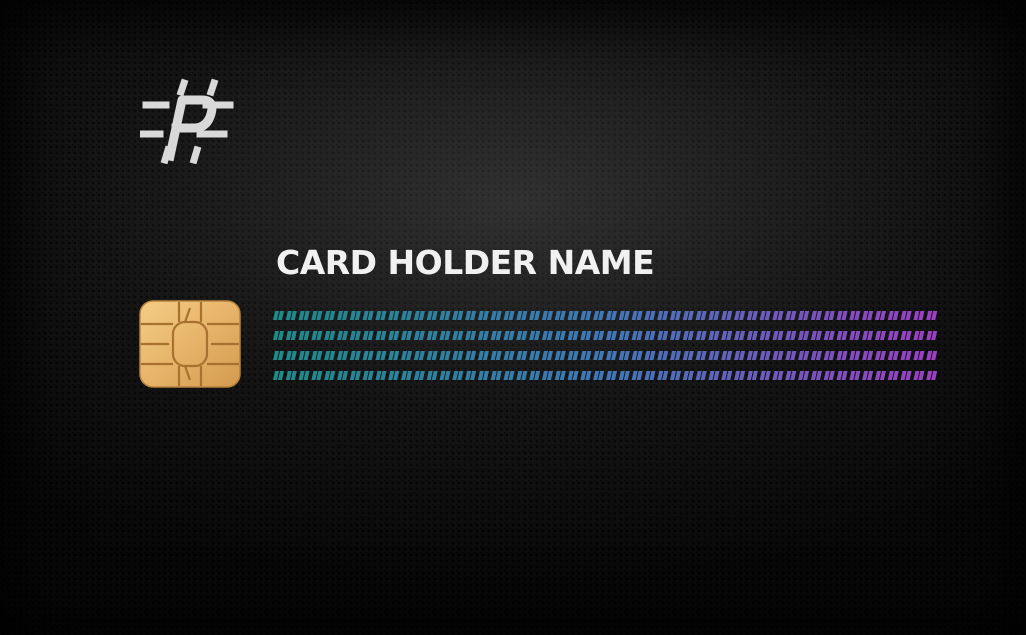 Image resolution: width=1026 pixels, height=635 pixels. I want to click on card-holder-name: CARD HOLDER NAME, so click(465, 262).